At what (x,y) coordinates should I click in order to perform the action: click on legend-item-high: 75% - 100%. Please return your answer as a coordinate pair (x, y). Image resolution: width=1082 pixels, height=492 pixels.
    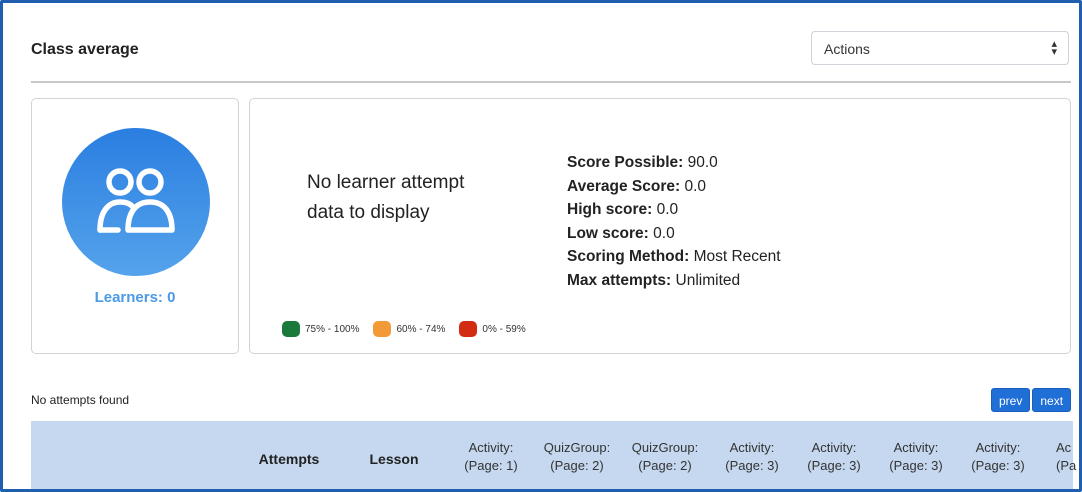
    Looking at the image, I should click on (320, 329).